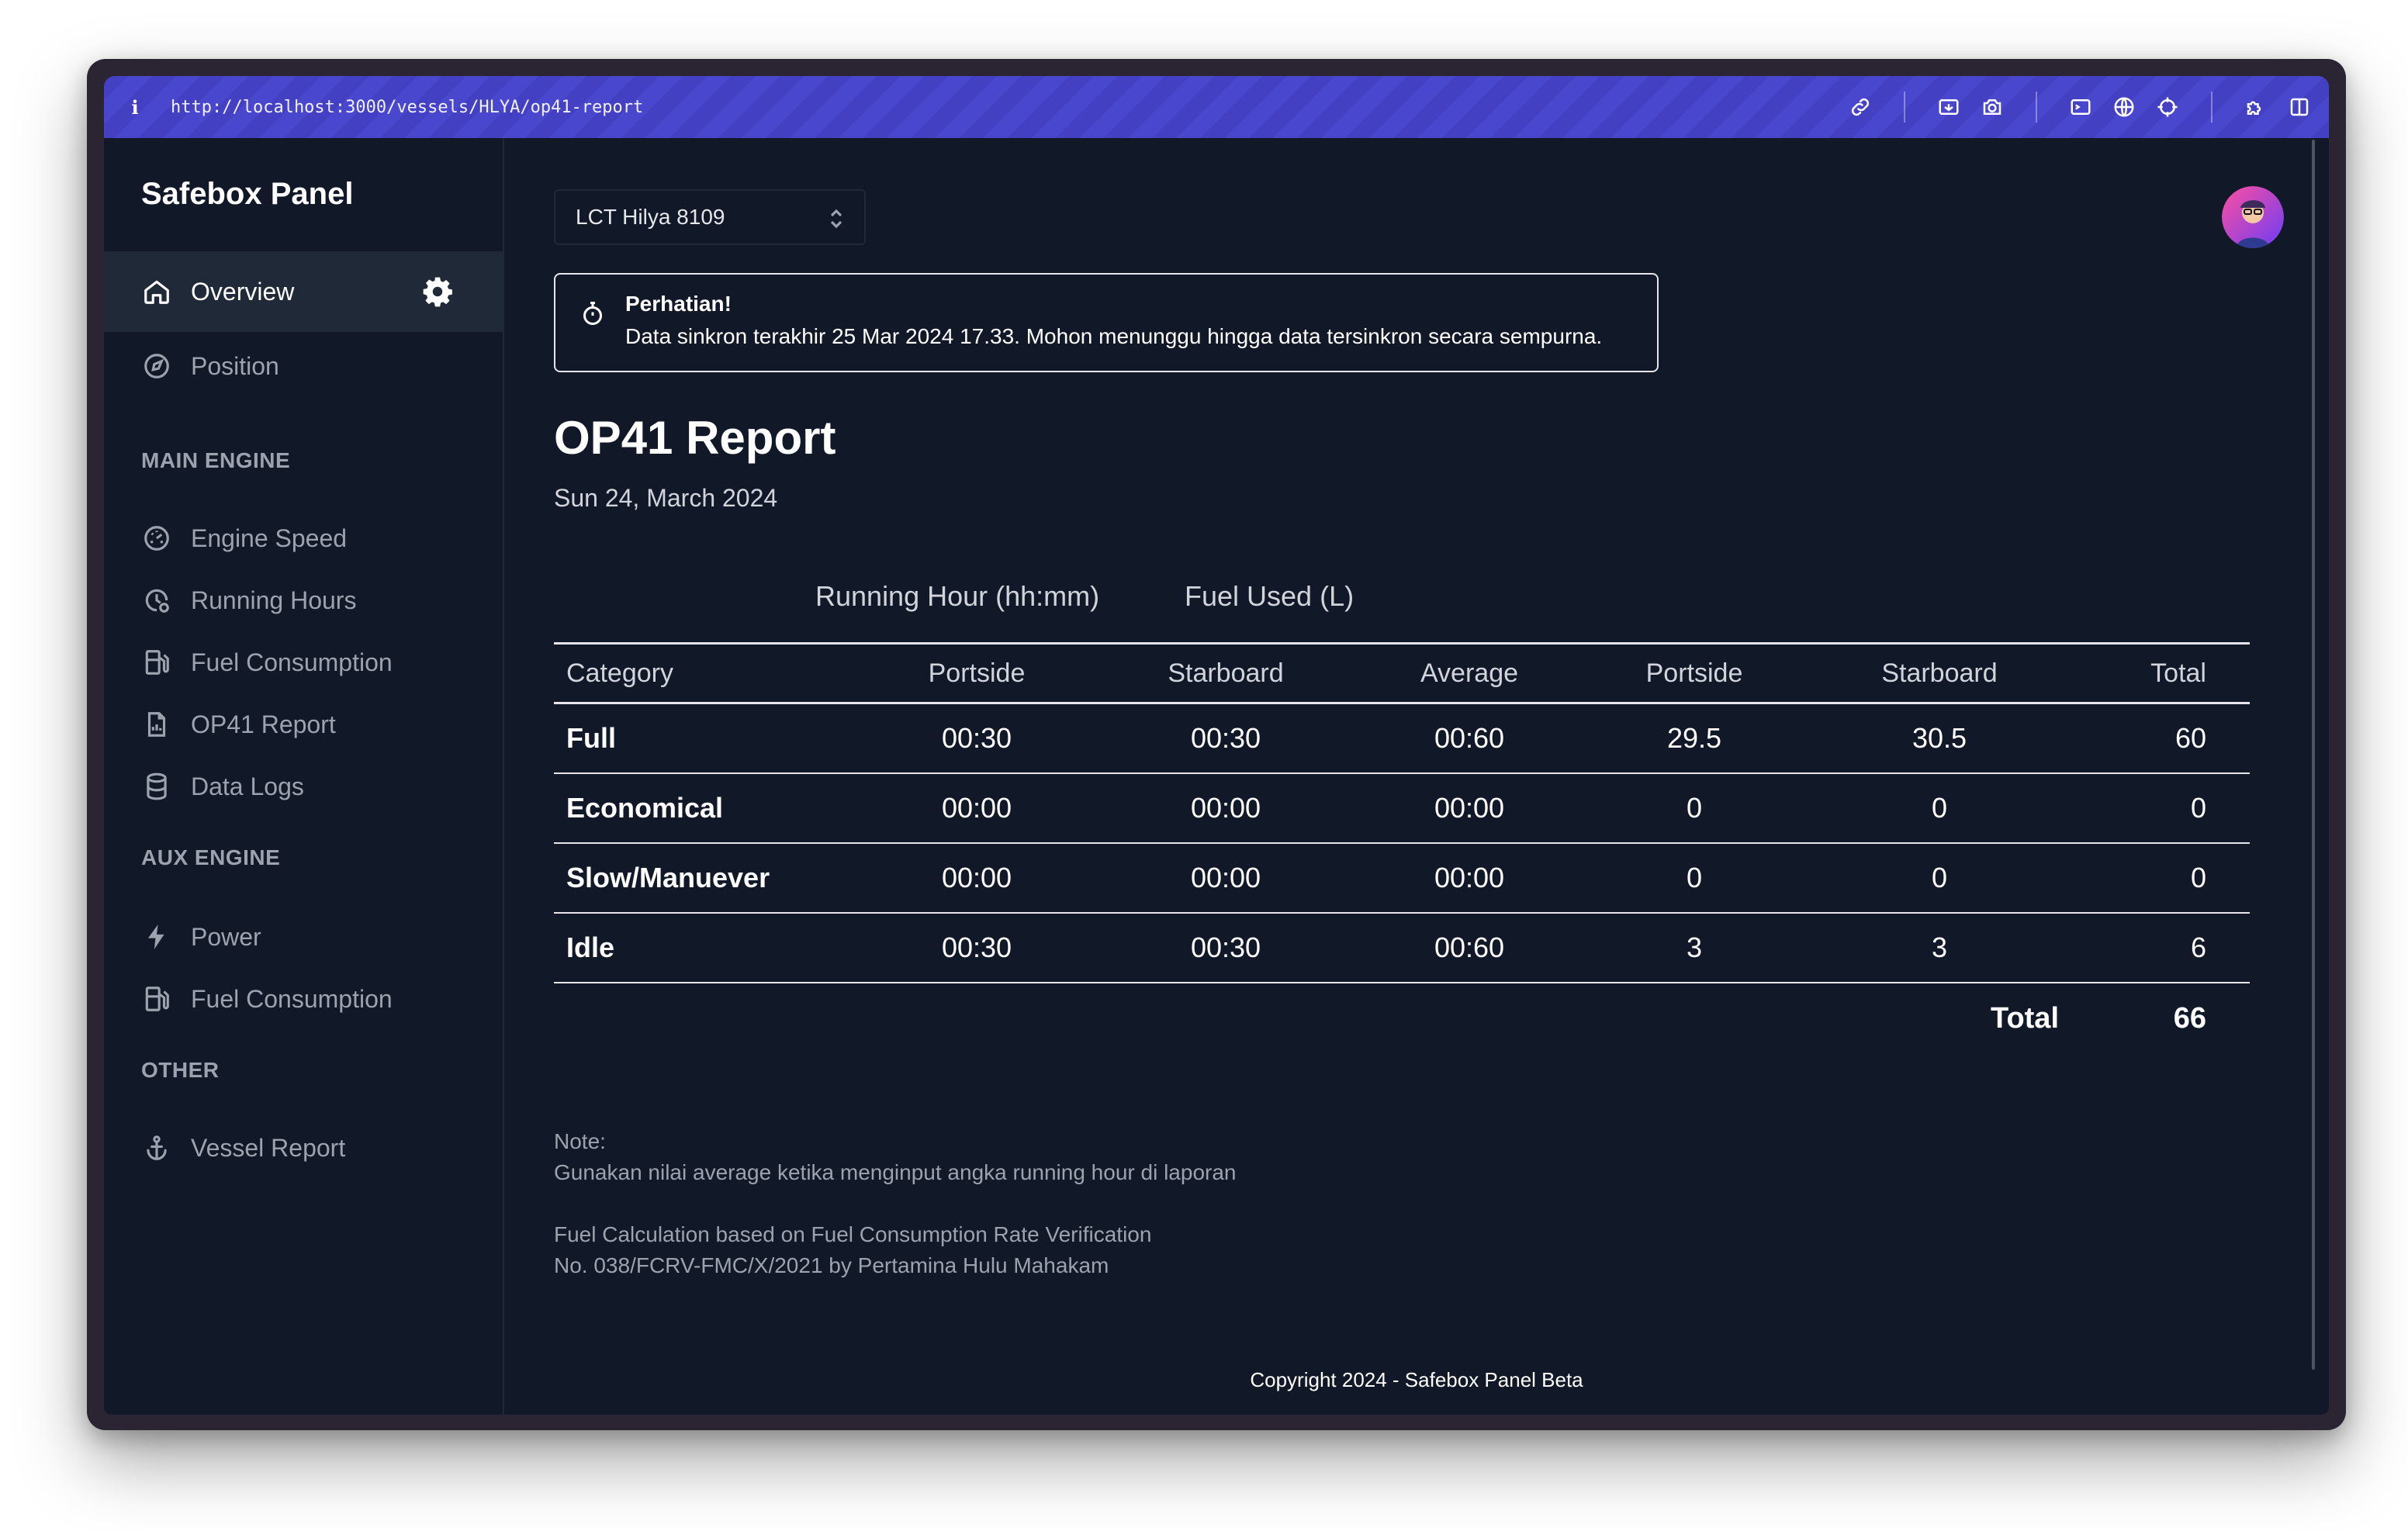 The width and height of the screenshot is (2408, 1531). Describe the element at coordinates (303, 291) in the screenshot. I see `sidebar-item-overview: Overview` at that location.